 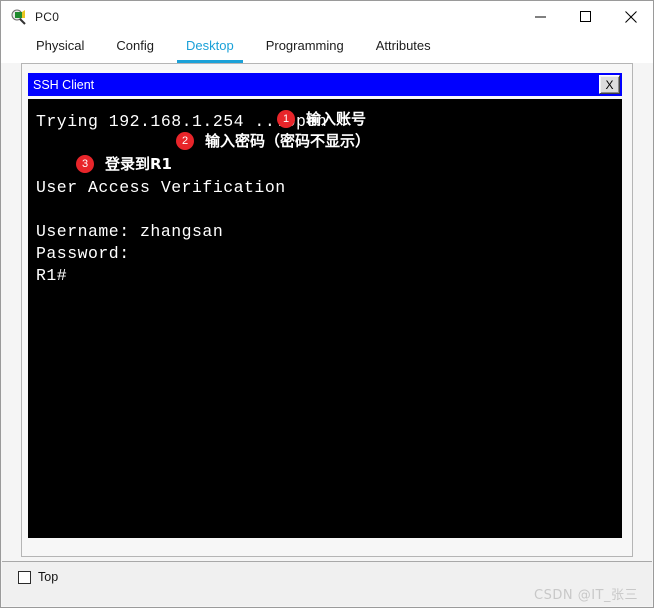 What do you see at coordinates (210, 50) in the screenshot?
I see `tab-desktop: Desktop` at bounding box center [210, 50].